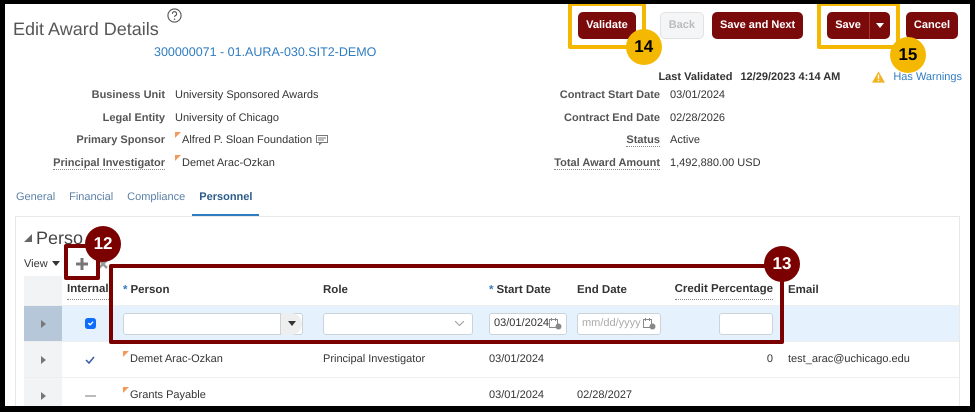 The width and height of the screenshot is (975, 412). I want to click on callout-number: 15, so click(908, 54).